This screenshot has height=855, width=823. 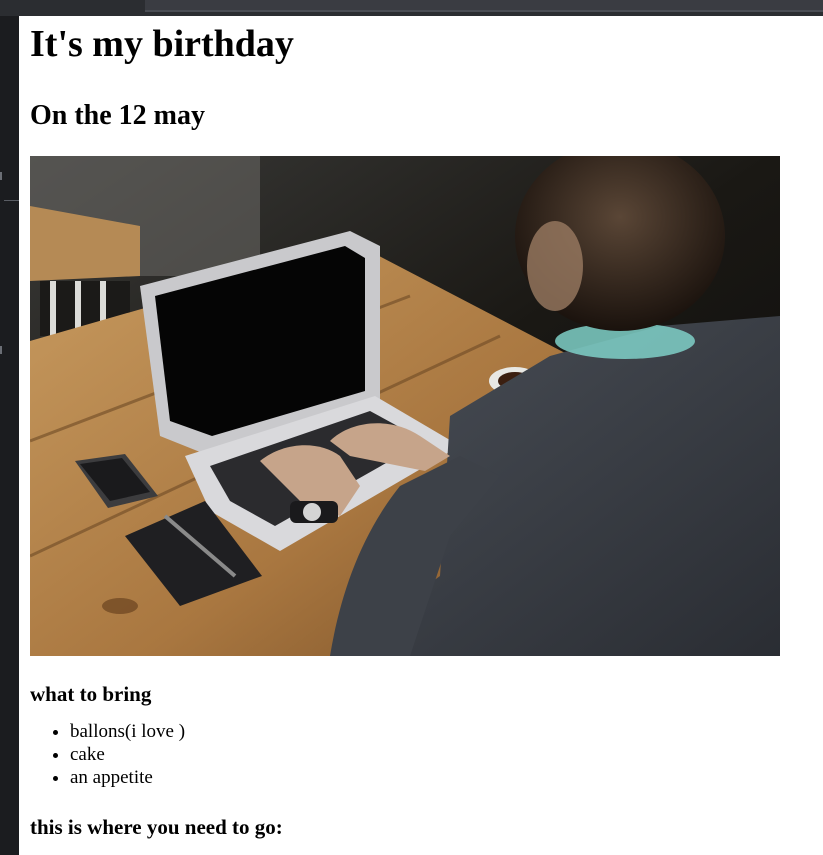 What do you see at coordinates (117, 115) in the screenshot?
I see `page-subtitle: On the 12 may` at bounding box center [117, 115].